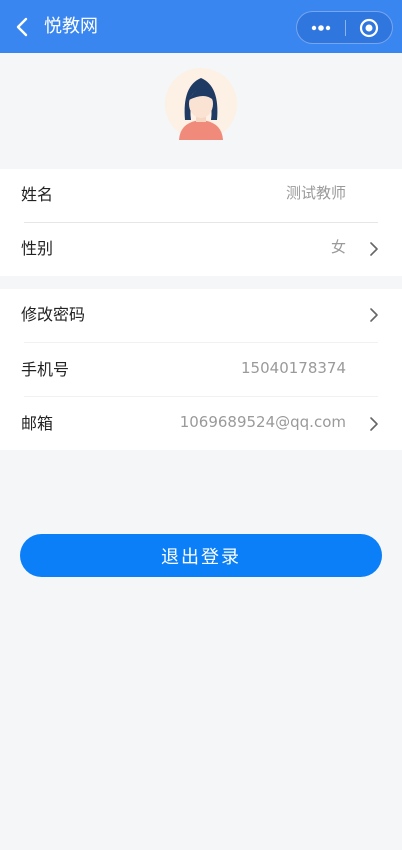 This screenshot has height=850, width=402. I want to click on capsule-divider, so click(345, 28).